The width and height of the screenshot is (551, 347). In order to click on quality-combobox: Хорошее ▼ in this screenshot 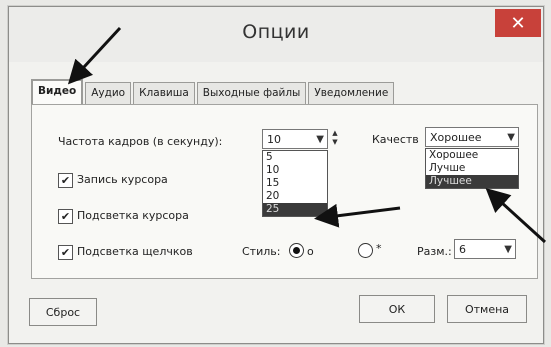, I will do `click(472, 137)`.